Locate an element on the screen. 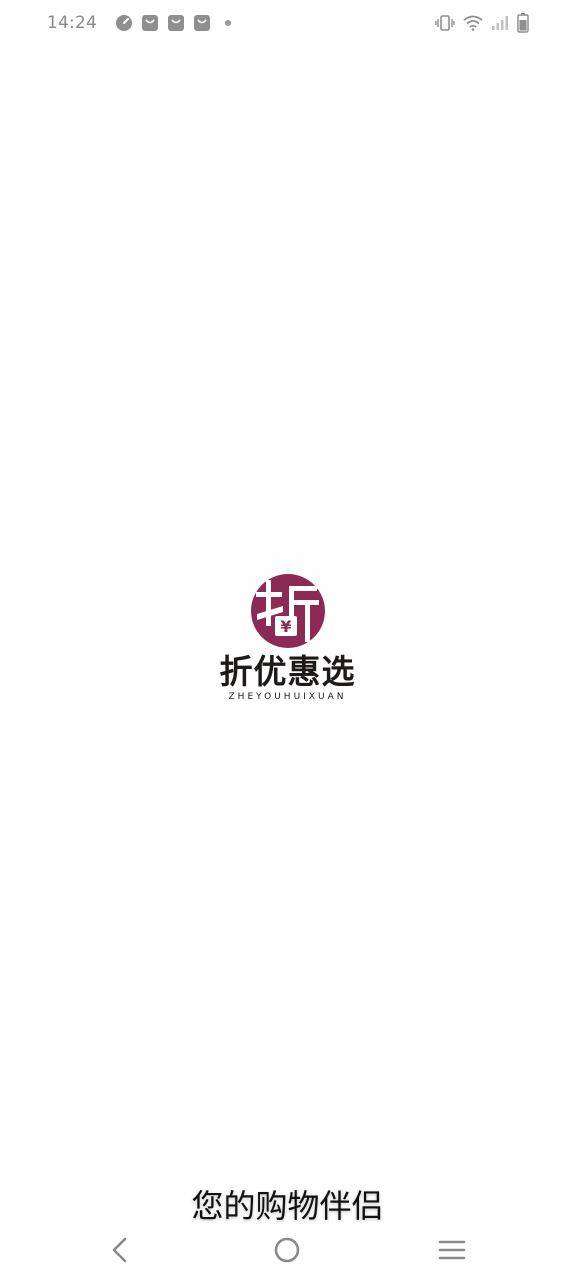  app-logo: ¥ 折优惠选 ZHEYOUHUIXUAN is located at coordinates (287, 642).